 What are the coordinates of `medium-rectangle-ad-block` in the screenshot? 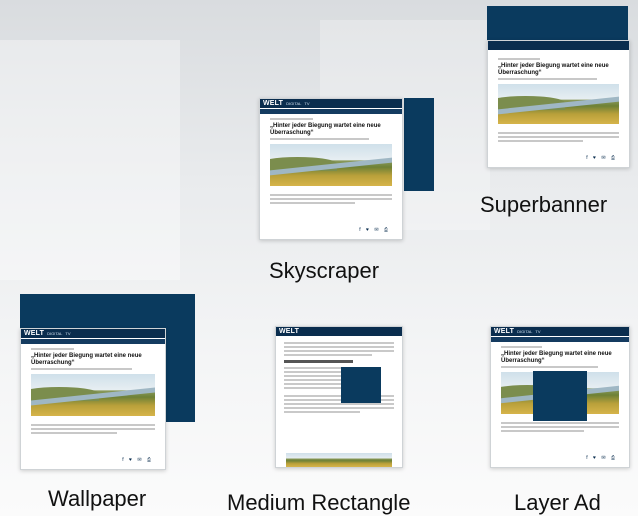 It's located at (361, 385).